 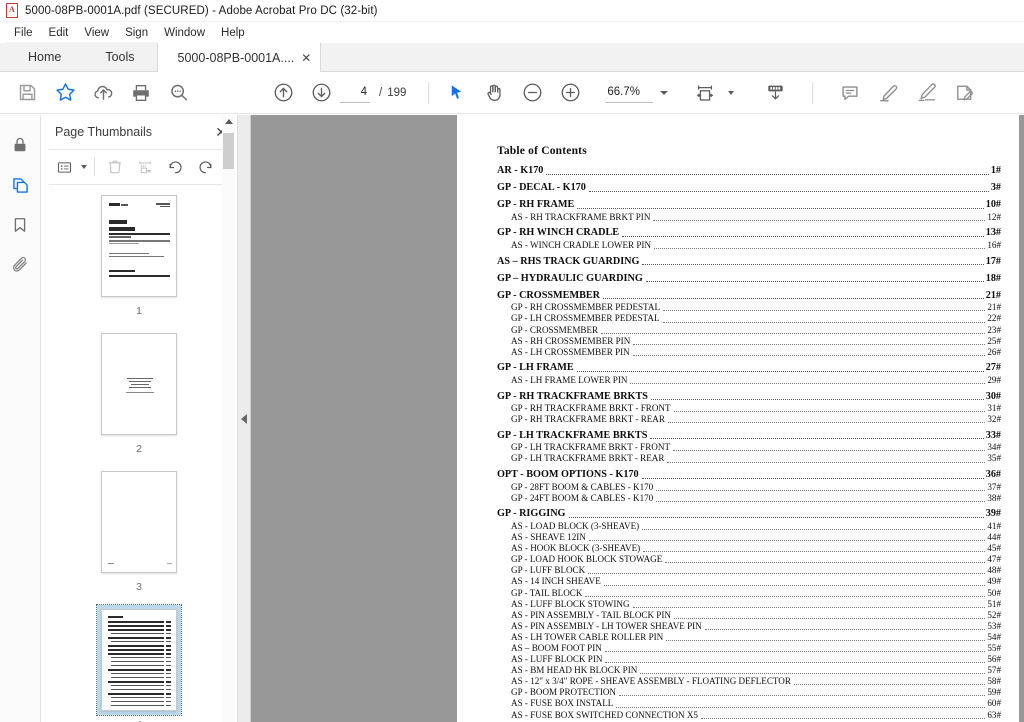 I want to click on extract-pages-icon, so click(x=145, y=167).